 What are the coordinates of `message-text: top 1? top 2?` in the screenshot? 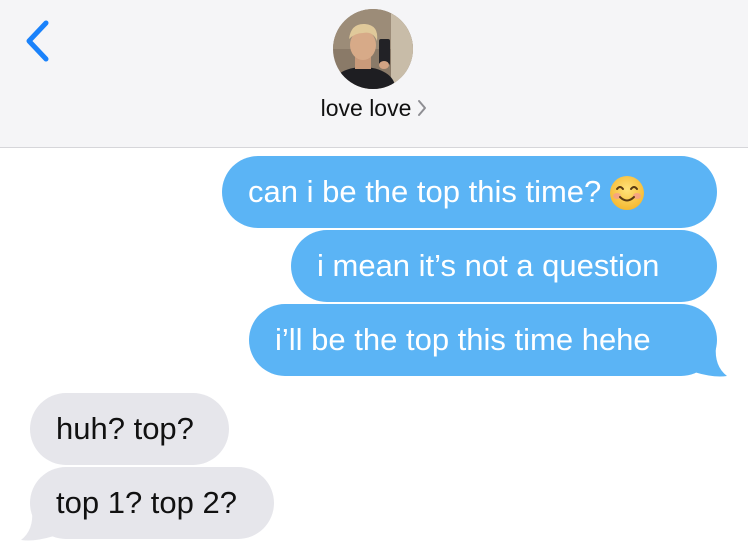 It's located at (146, 502).